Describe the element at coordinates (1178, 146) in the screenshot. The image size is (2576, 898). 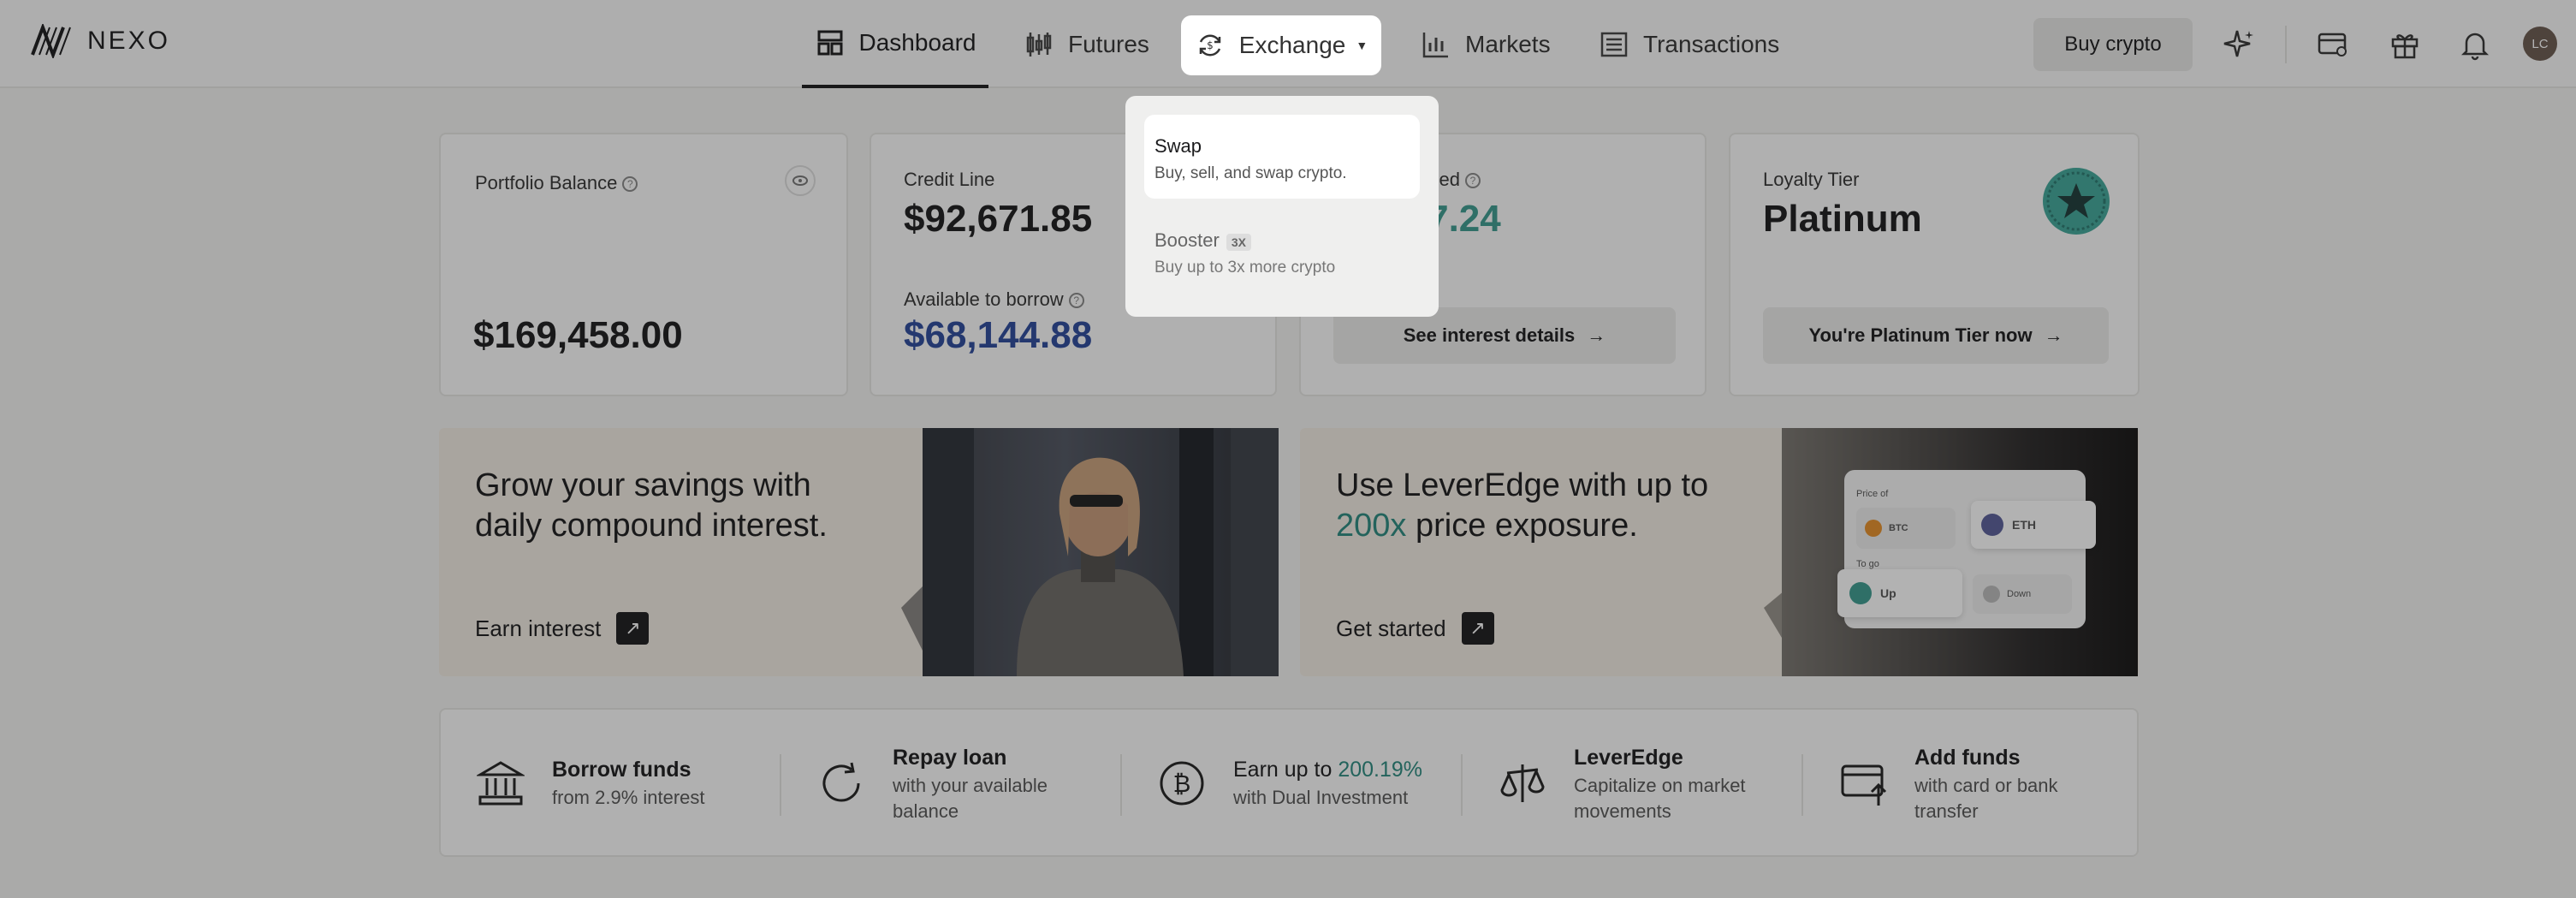
I see `swap-title: Swap` at that location.